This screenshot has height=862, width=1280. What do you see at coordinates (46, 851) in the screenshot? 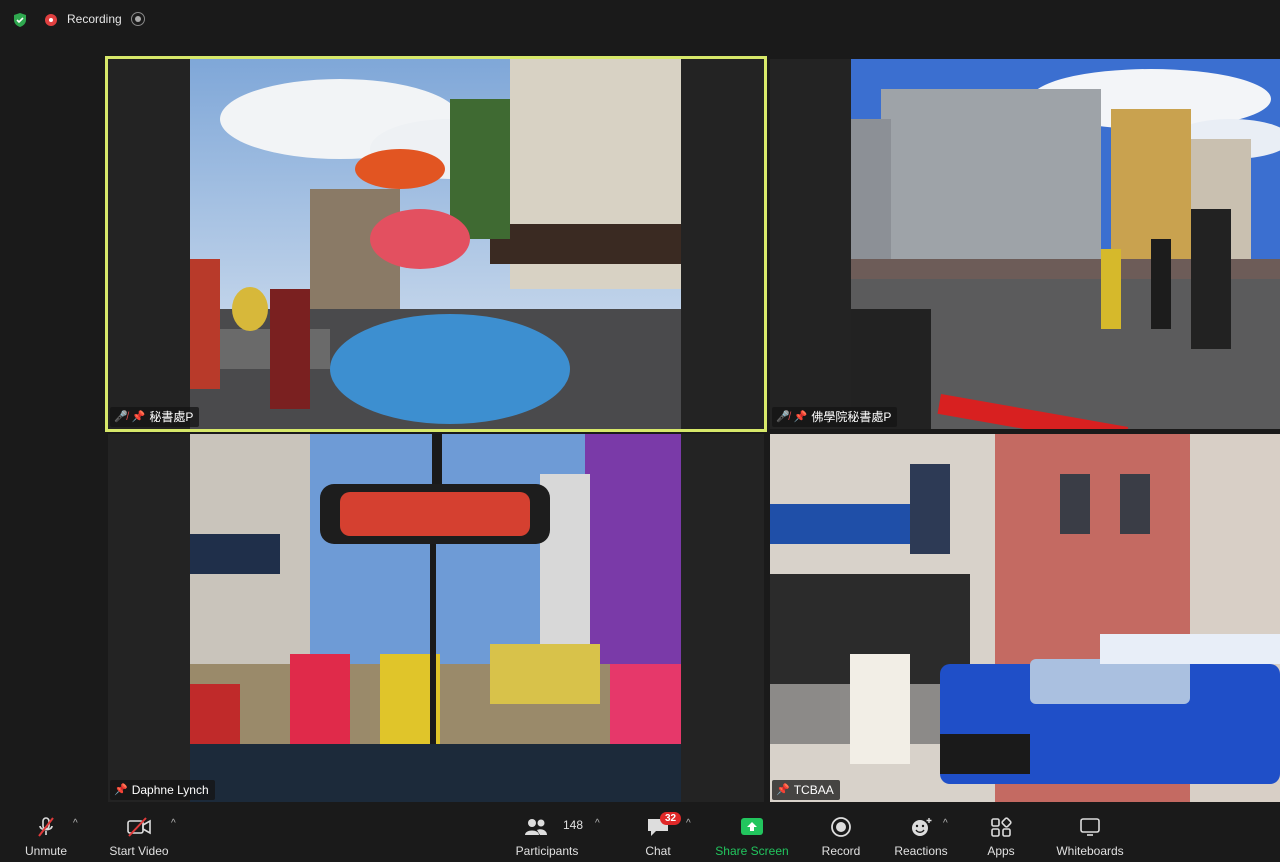
I see `unmute-label: Unmute` at bounding box center [46, 851].